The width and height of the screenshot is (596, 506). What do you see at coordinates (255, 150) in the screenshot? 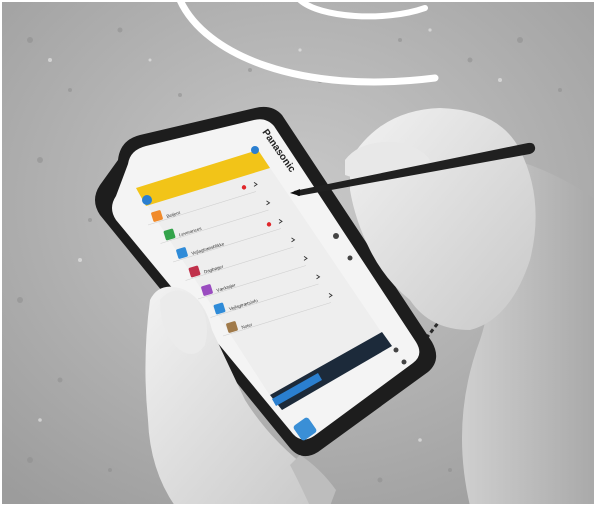
I see `refresh-icon` at bounding box center [255, 150].